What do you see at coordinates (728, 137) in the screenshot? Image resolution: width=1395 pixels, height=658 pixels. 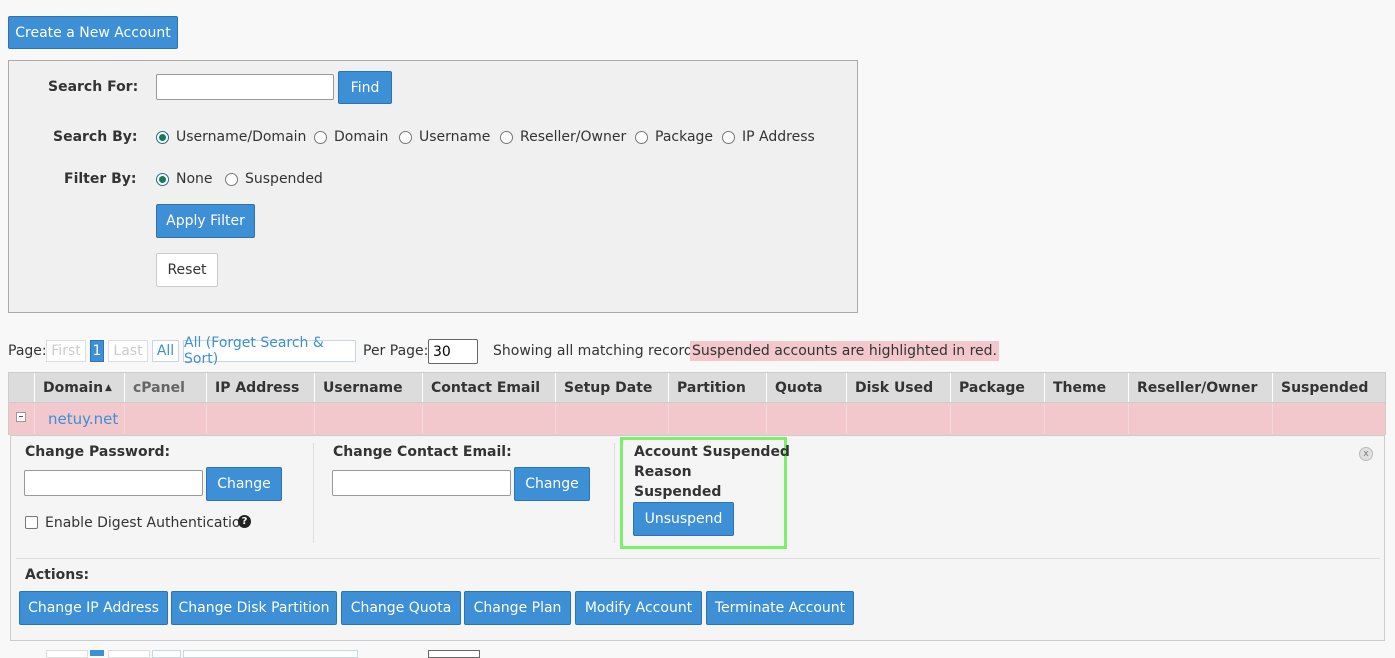 I see `radio-ip-address` at bounding box center [728, 137].